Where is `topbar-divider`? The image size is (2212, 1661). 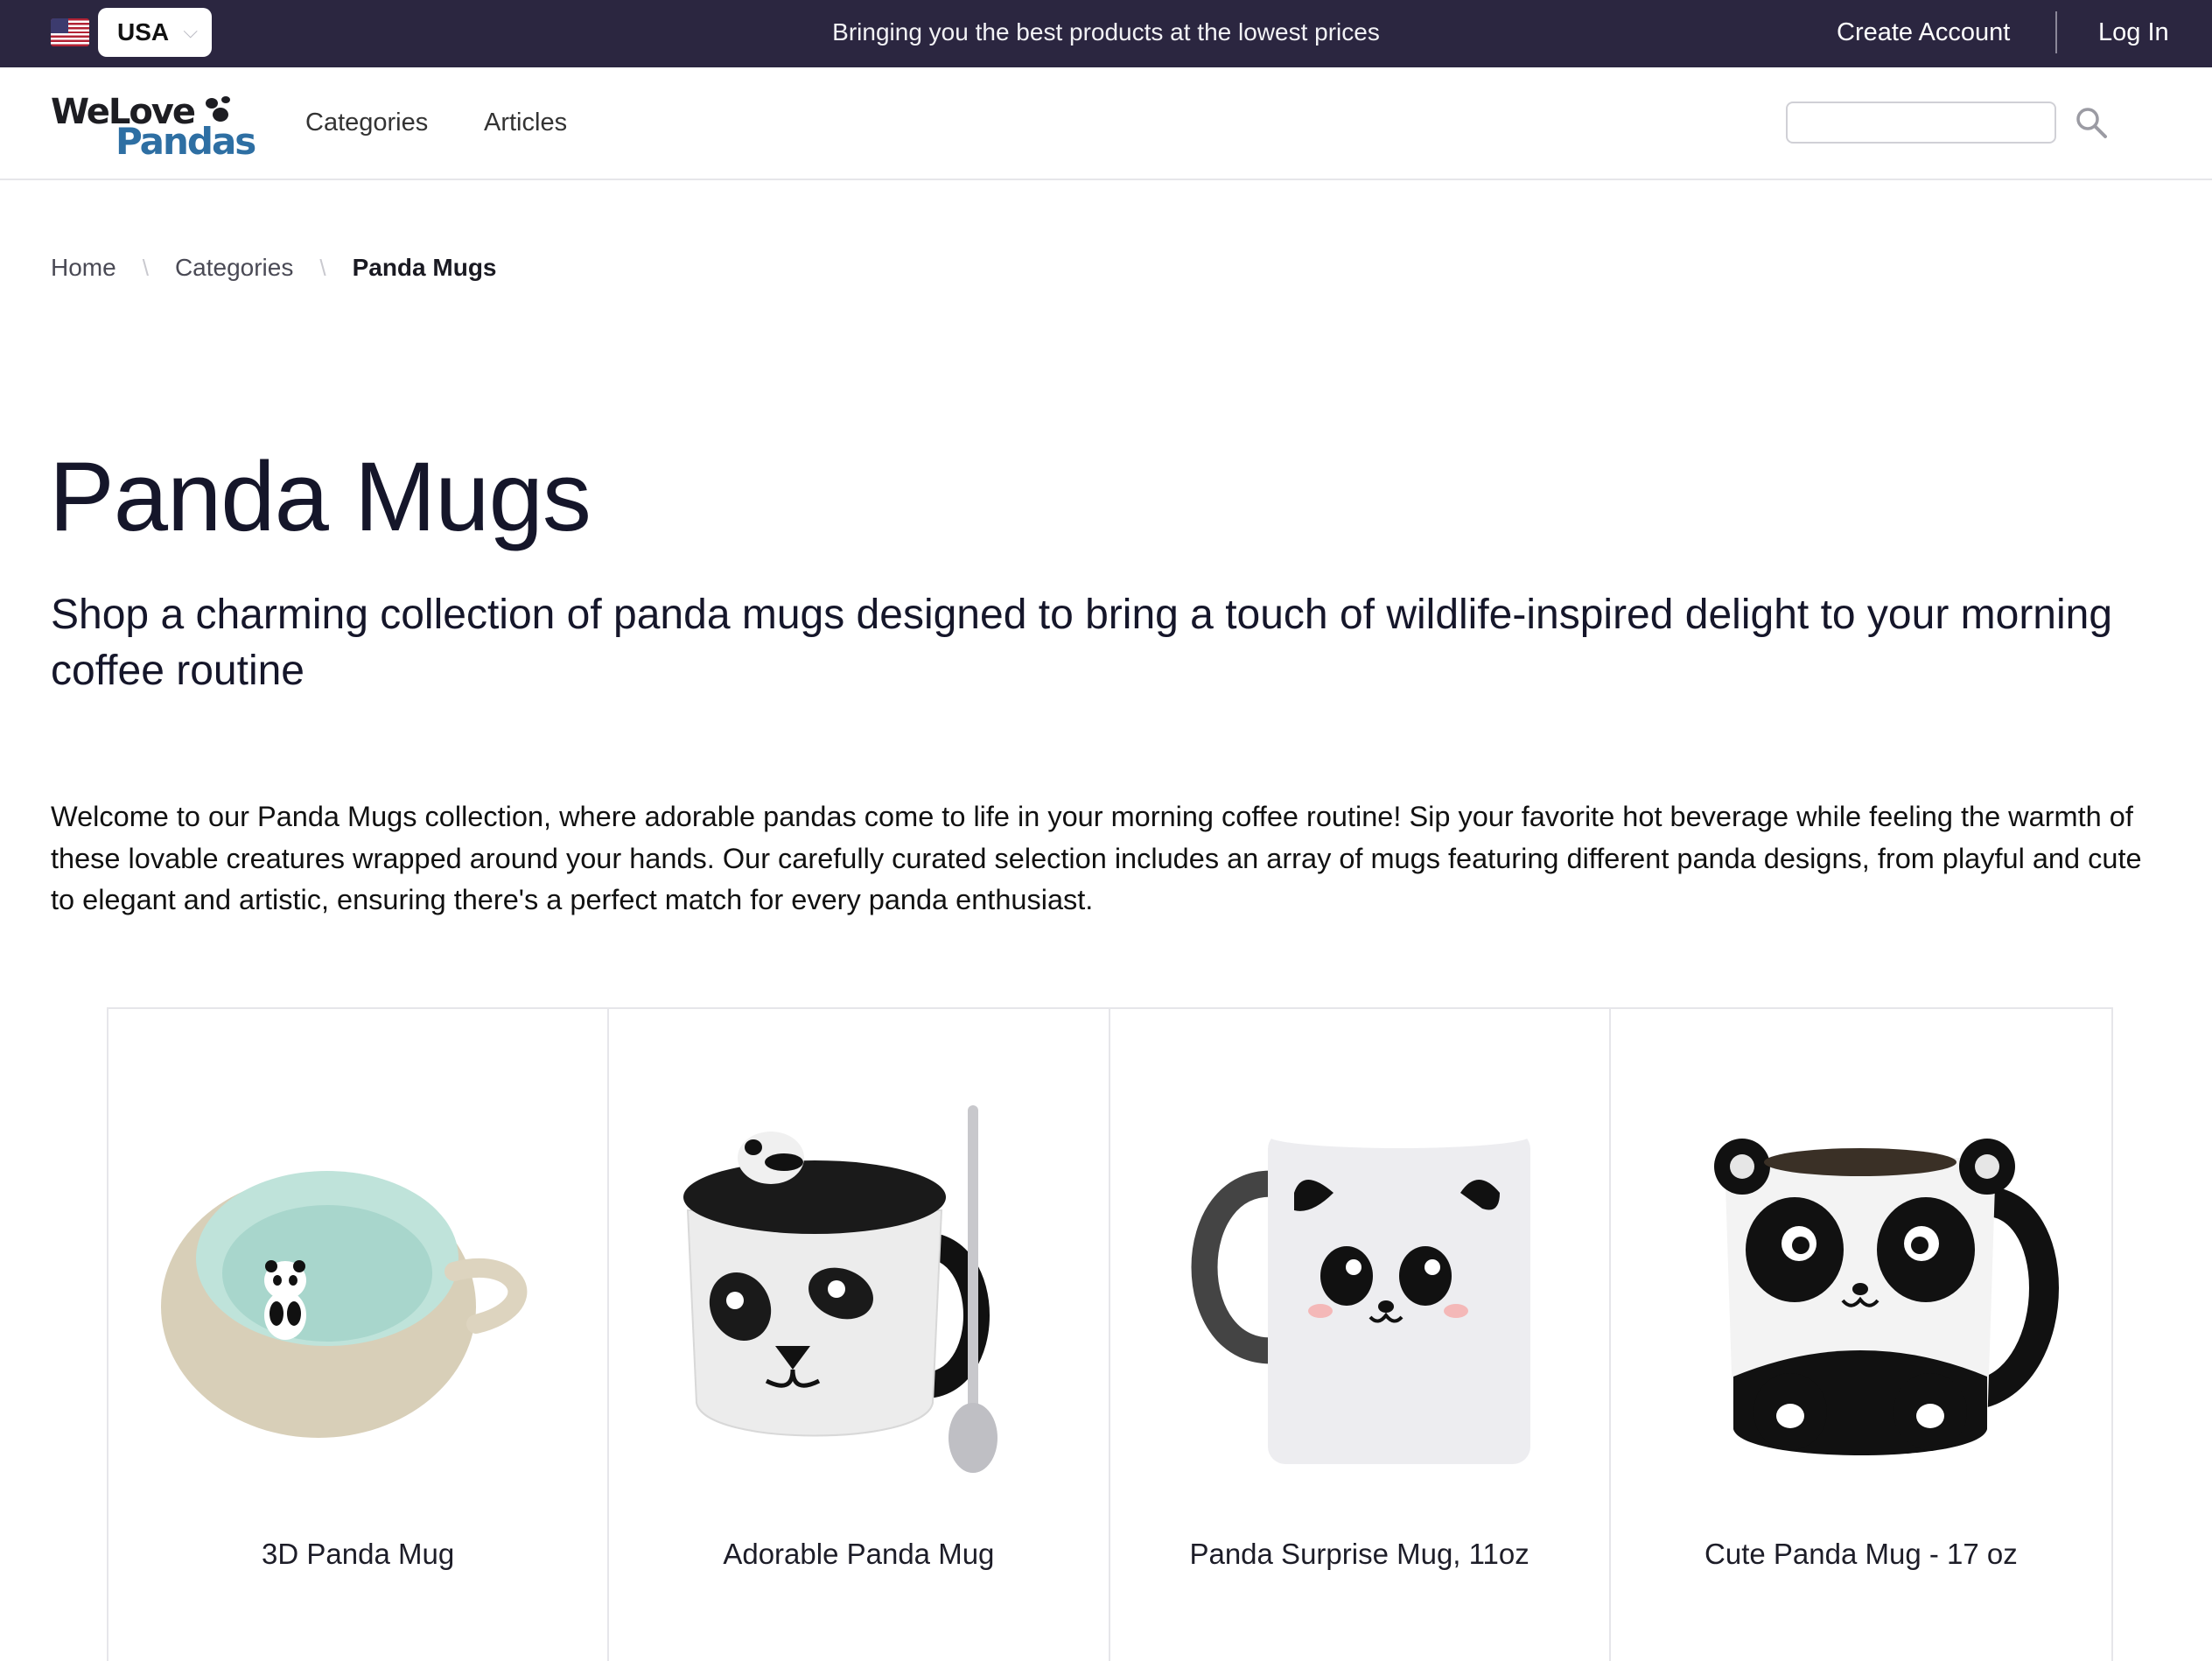
topbar-divider is located at coordinates (2056, 32).